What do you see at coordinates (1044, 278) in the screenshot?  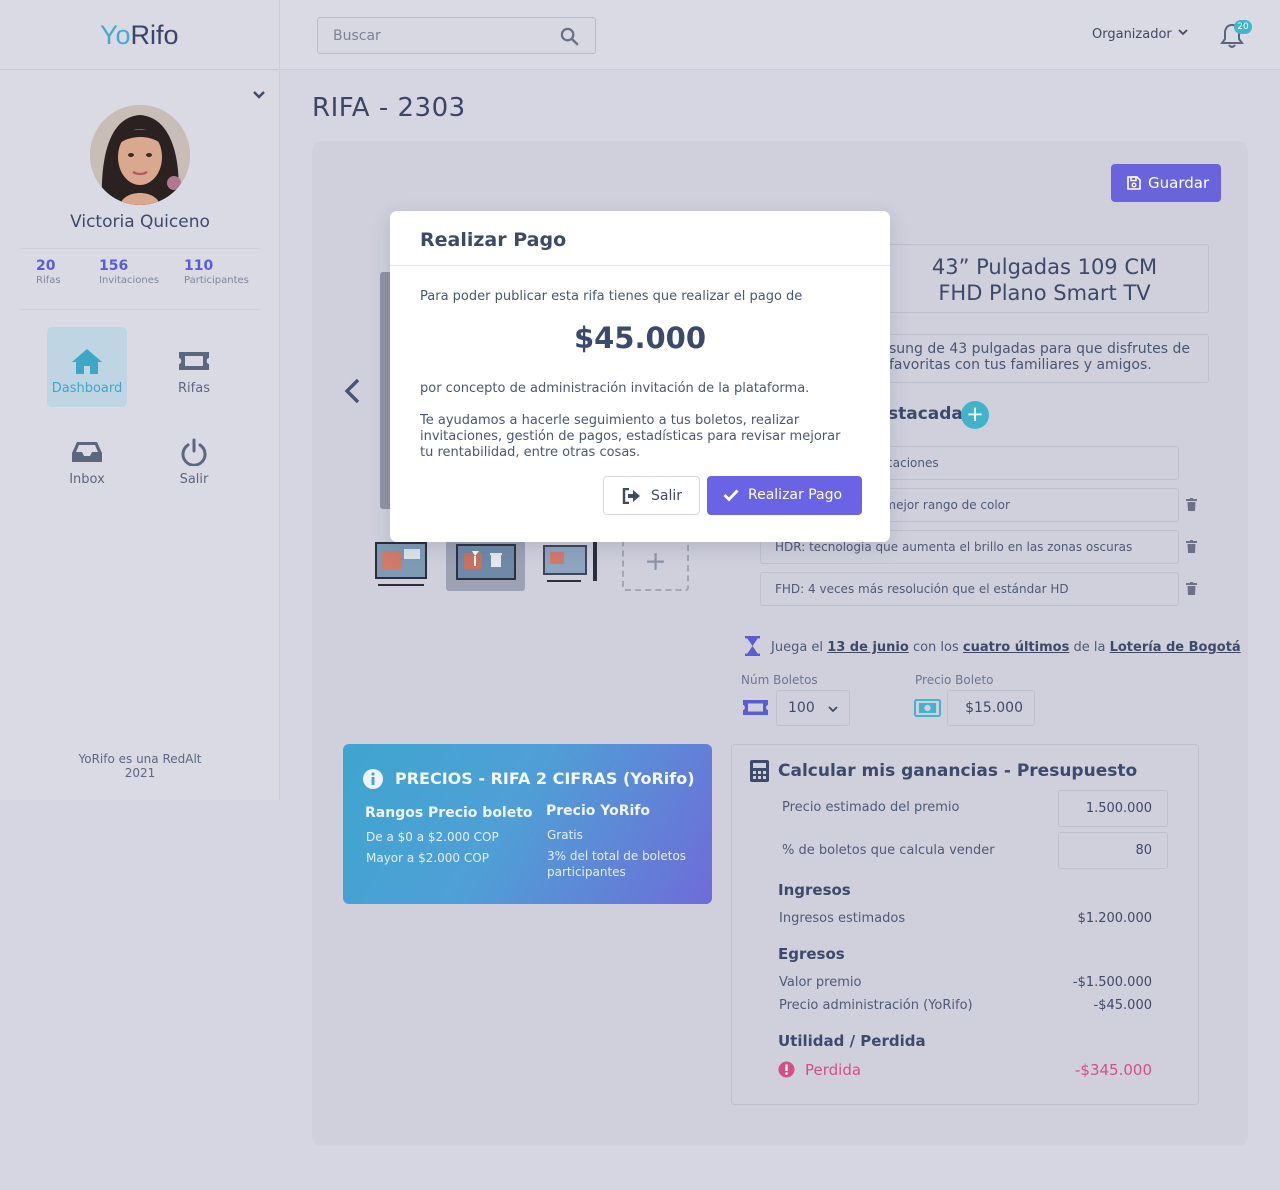 I see `prize-title-field: 43” Pulgadas 109 CM FHD Plano Smart TV` at bounding box center [1044, 278].